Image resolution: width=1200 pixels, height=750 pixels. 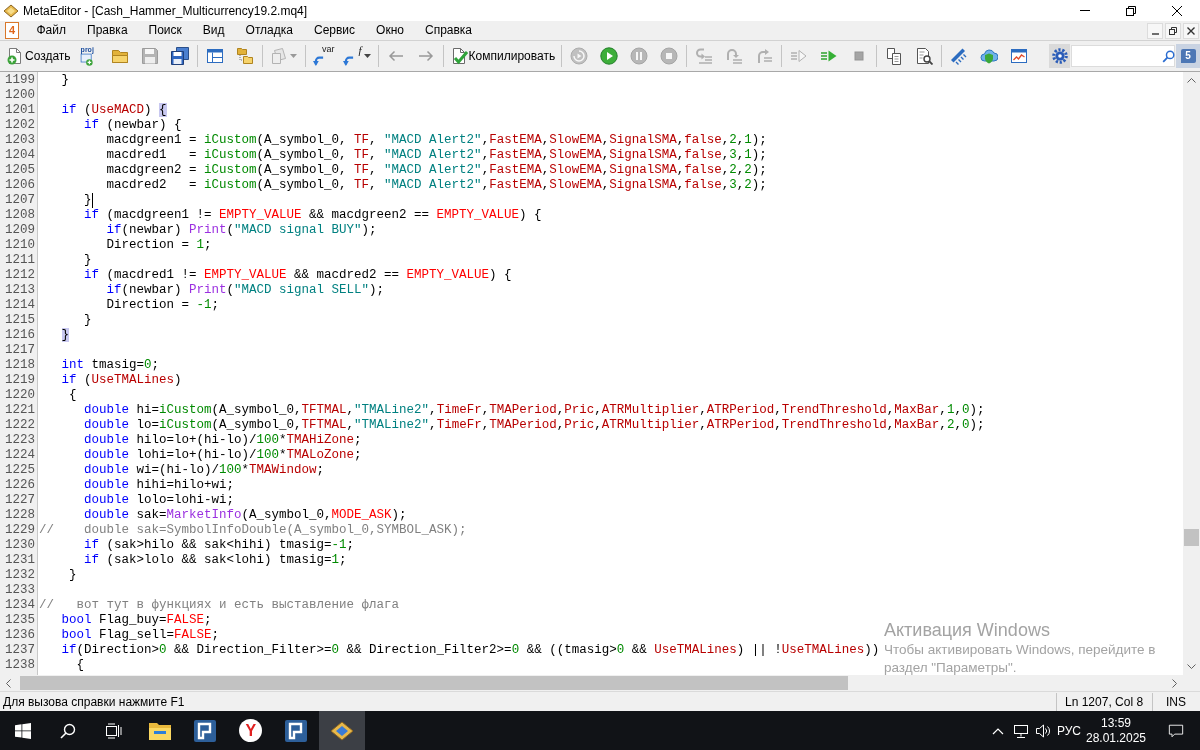 I want to click on line-number: 1238, so click(x=20, y=665).